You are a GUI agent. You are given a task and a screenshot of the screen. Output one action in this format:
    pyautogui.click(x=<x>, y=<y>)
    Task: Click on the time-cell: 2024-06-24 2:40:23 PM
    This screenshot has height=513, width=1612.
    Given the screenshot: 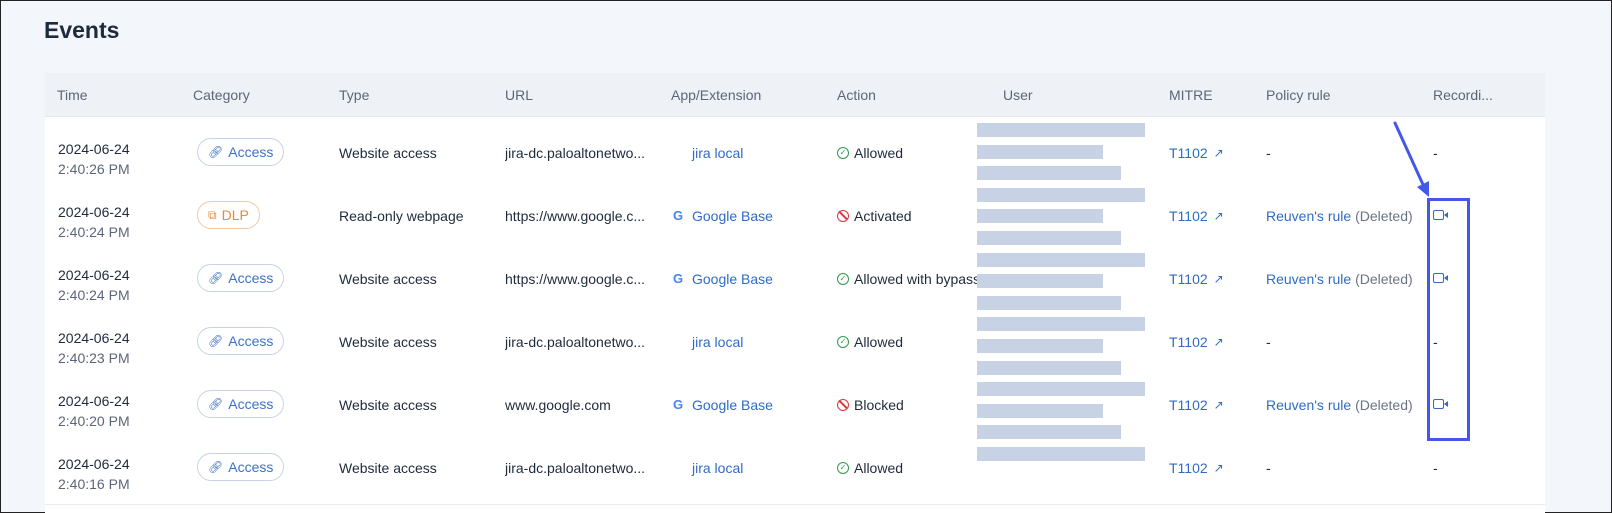 What is the action you would take?
    pyautogui.click(x=94, y=348)
    